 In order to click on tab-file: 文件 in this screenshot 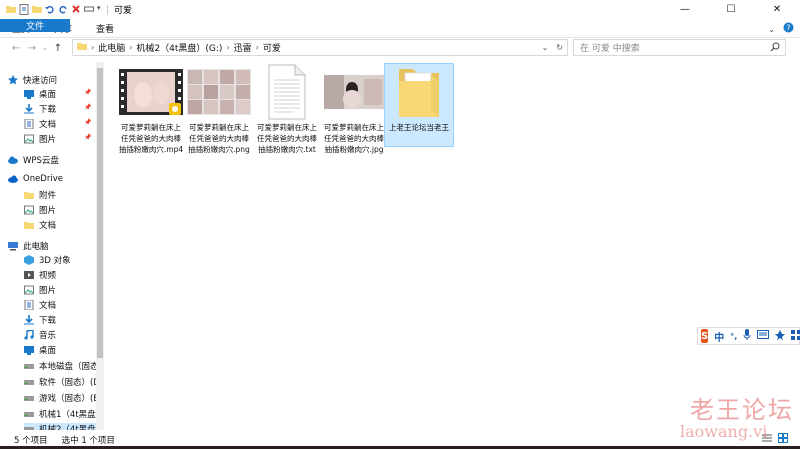, I will do `click(35, 25)`.